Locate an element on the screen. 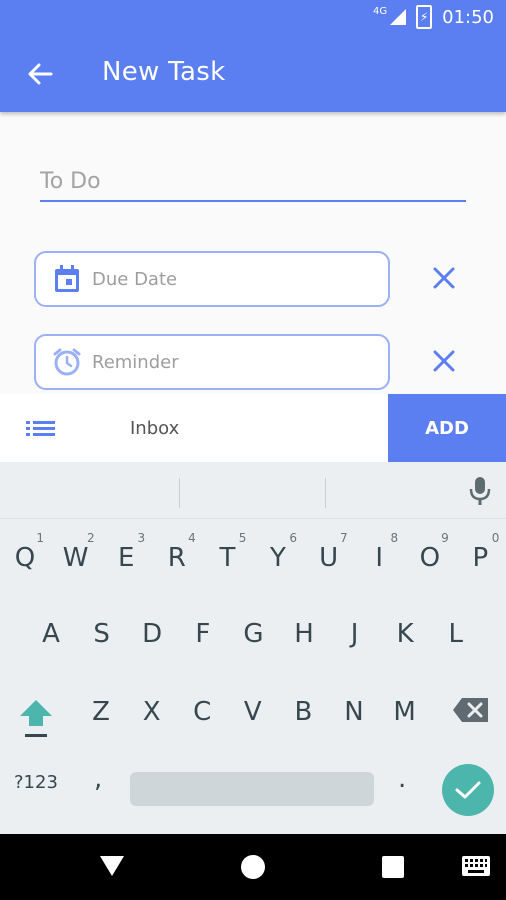 The image size is (506, 900). shift-key is located at coordinates (36, 718).